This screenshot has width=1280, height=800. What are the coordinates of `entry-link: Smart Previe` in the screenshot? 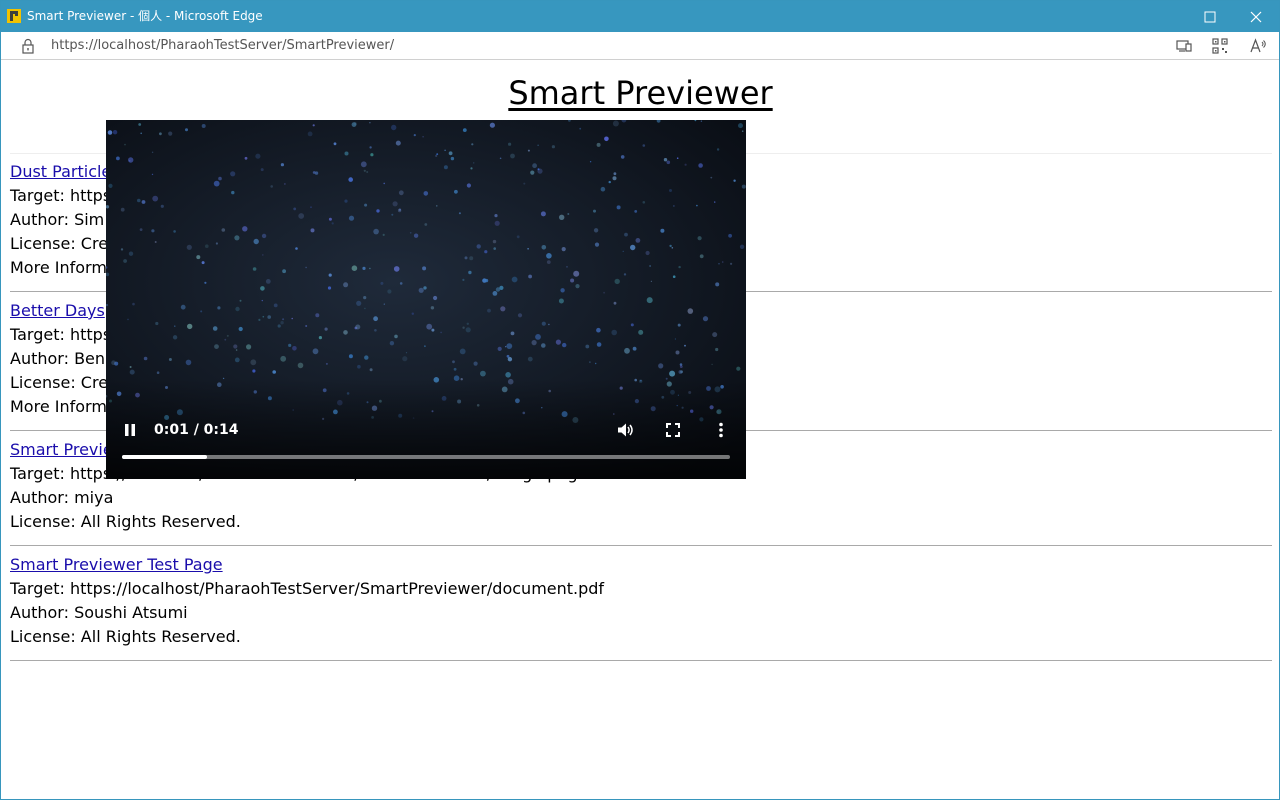 It's located at (61, 449).